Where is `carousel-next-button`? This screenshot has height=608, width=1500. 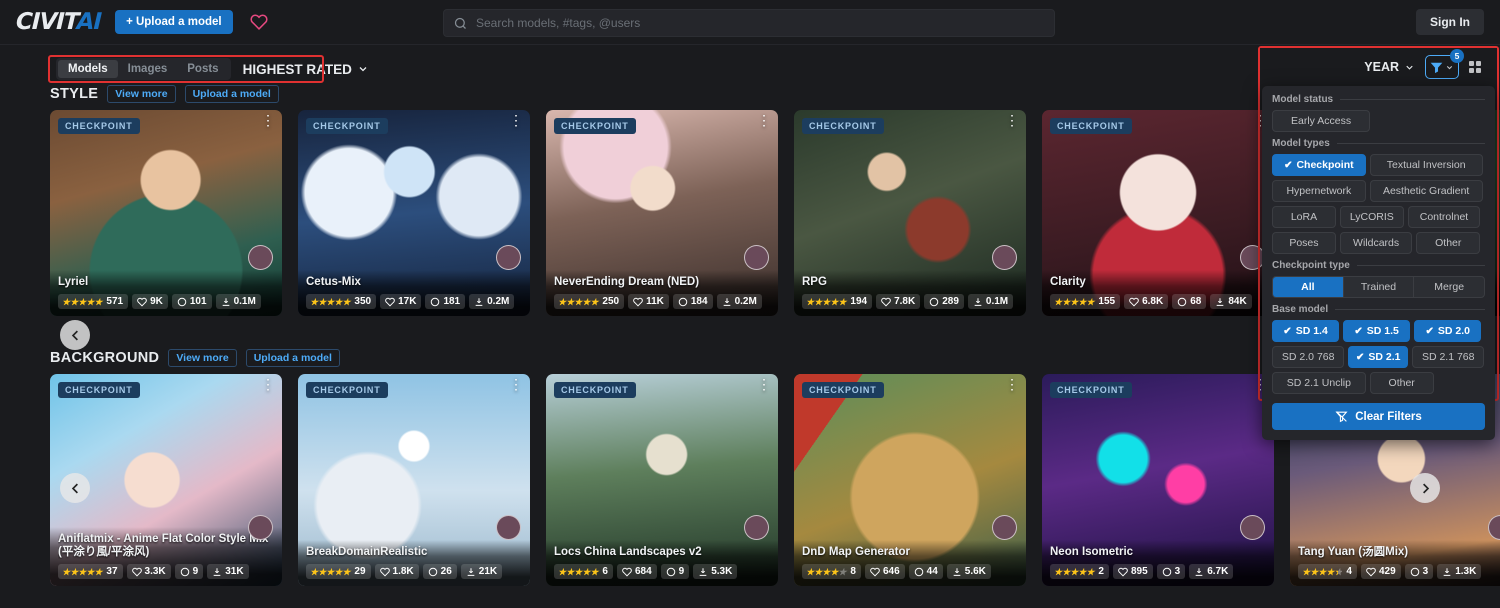 carousel-next-button is located at coordinates (1425, 488).